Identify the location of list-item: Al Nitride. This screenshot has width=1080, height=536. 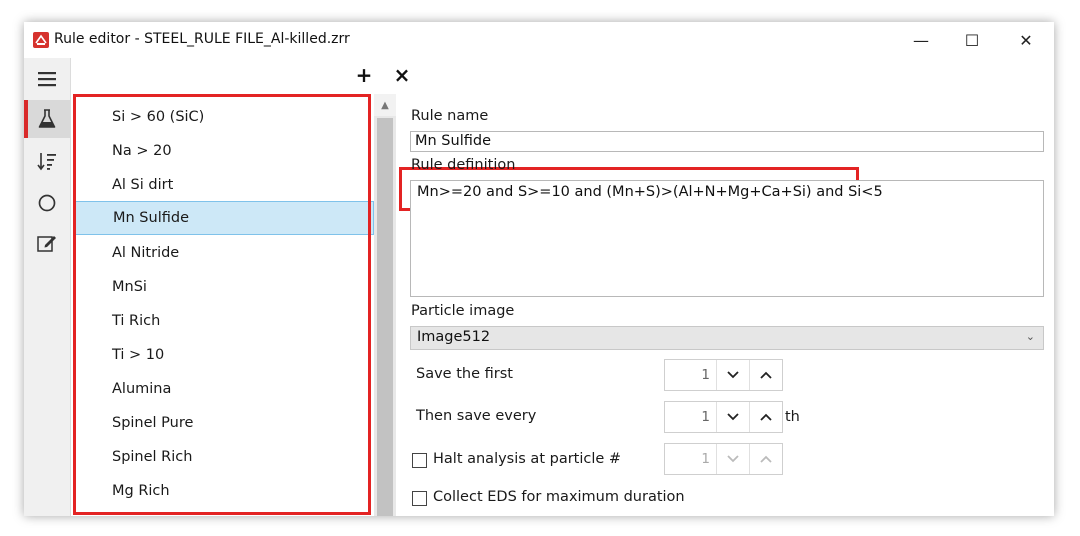
(224, 253).